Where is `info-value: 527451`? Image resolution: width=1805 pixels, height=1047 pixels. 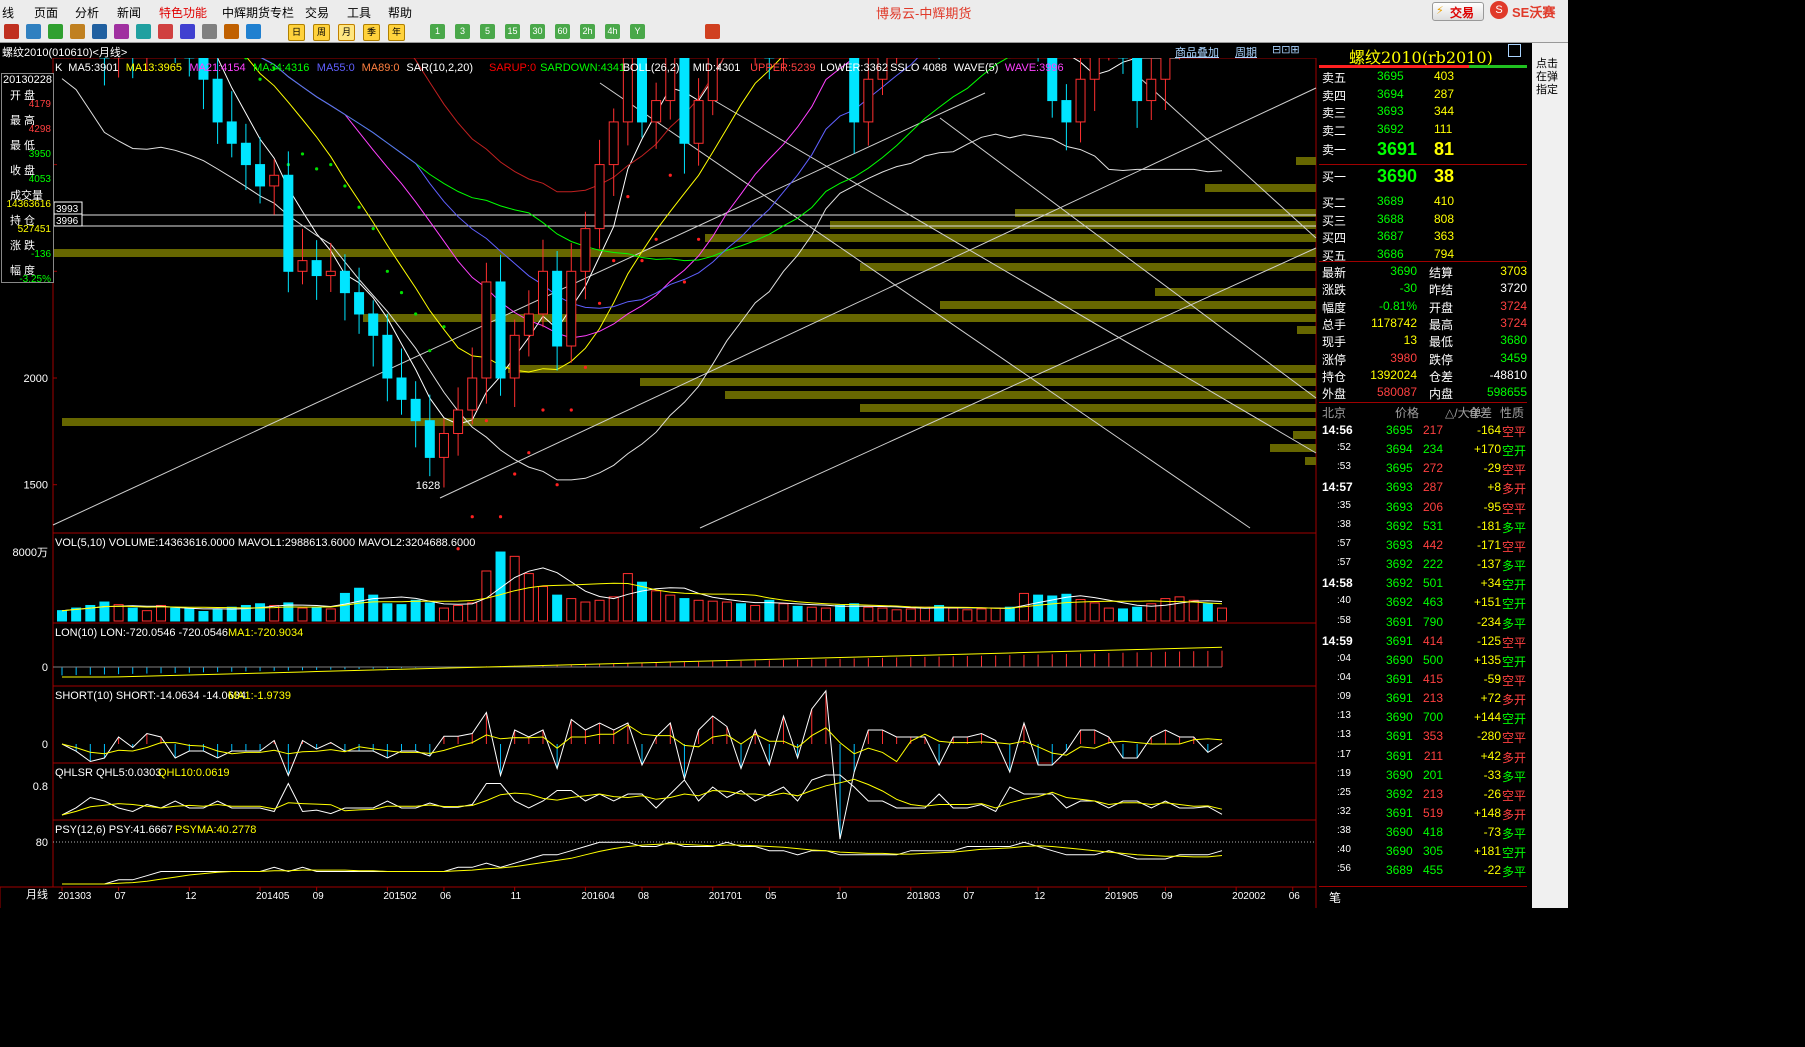 info-value: 527451 is located at coordinates (34, 229).